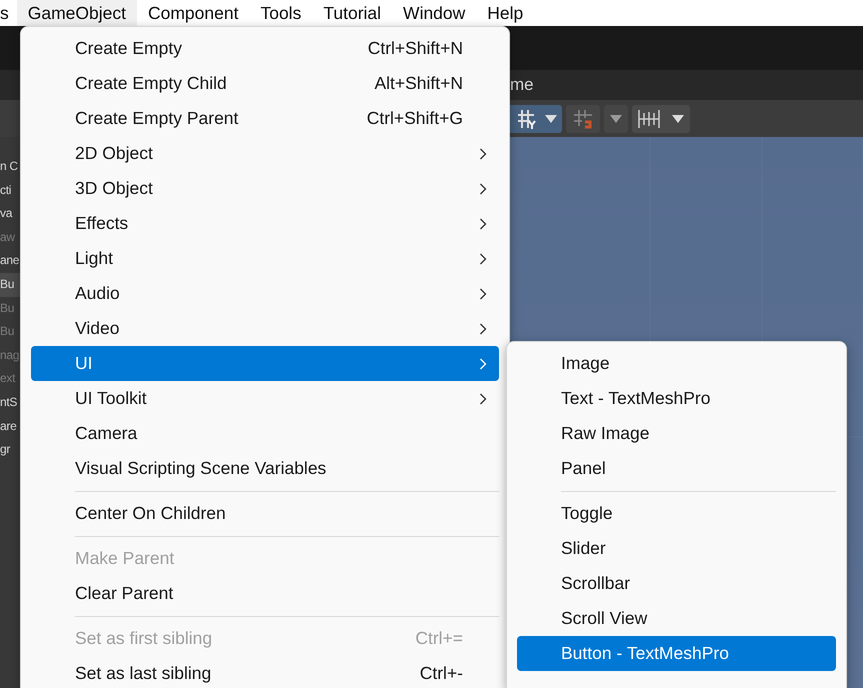 This screenshot has height=688, width=863. I want to click on menu-bar-item: Help, so click(505, 13).